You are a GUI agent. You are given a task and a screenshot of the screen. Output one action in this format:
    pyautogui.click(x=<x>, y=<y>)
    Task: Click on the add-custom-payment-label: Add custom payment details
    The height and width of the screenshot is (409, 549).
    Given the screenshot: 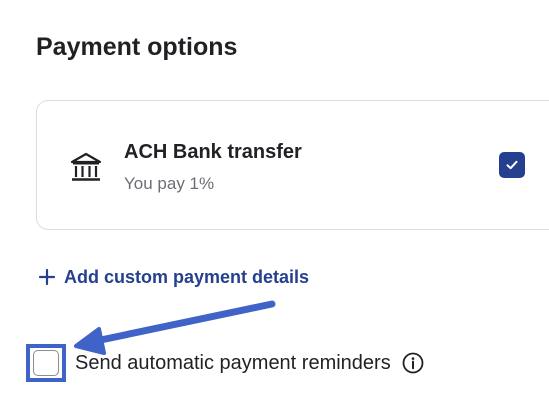 What is the action you would take?
    pyautogui.click(x=187, y=277)
    